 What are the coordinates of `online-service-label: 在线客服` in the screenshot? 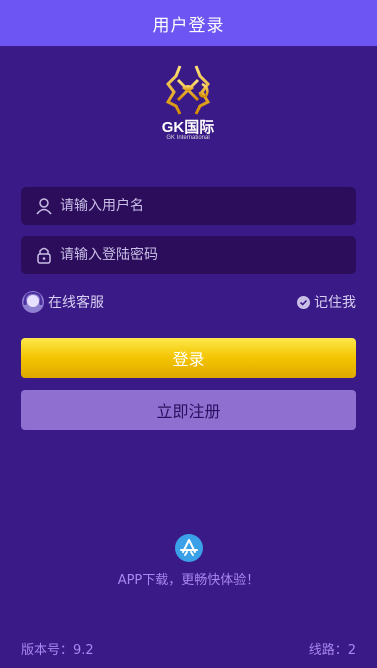 It's located at (76, 303).